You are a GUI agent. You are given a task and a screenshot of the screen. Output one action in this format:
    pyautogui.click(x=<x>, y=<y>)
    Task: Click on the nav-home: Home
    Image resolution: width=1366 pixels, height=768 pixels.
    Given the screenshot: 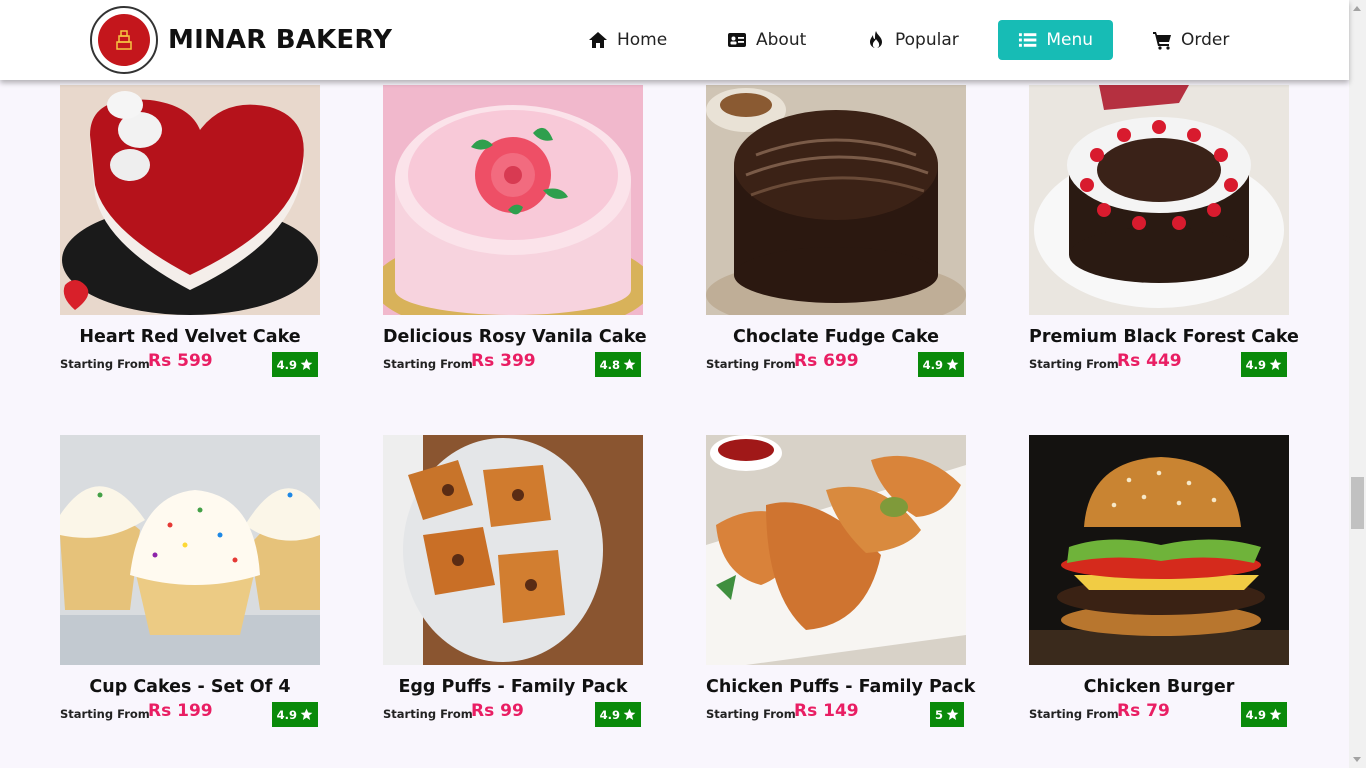 What is the action you would take?
    pyautogui.click(x=627, y=40)
    